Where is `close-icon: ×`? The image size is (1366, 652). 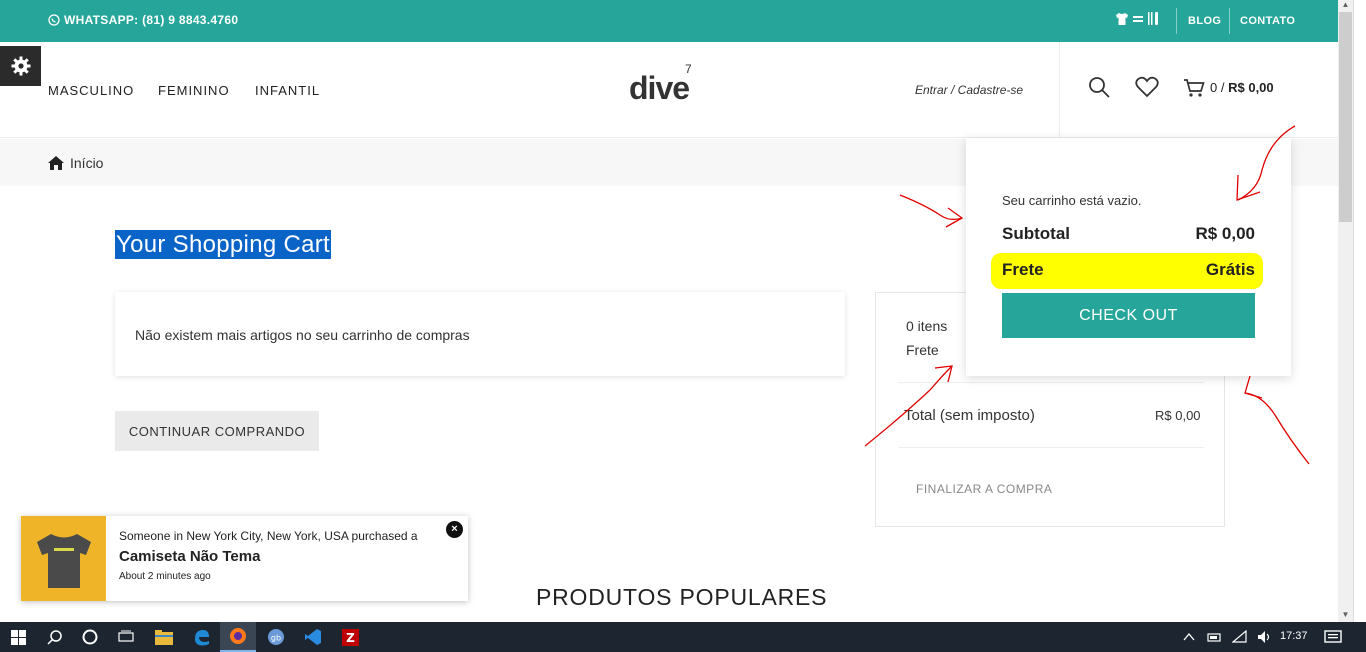
close-icon: × is located at coordinates (454, 529).